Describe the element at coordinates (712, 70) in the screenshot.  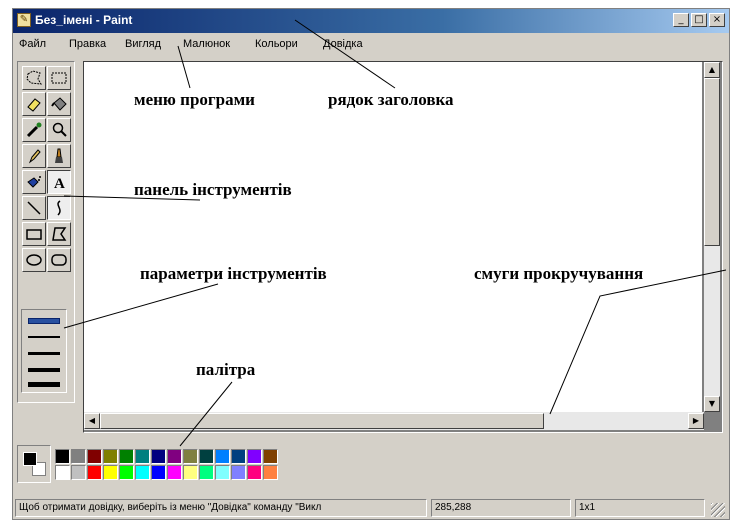
I see `scroll-up-icon: ▲` at that location.